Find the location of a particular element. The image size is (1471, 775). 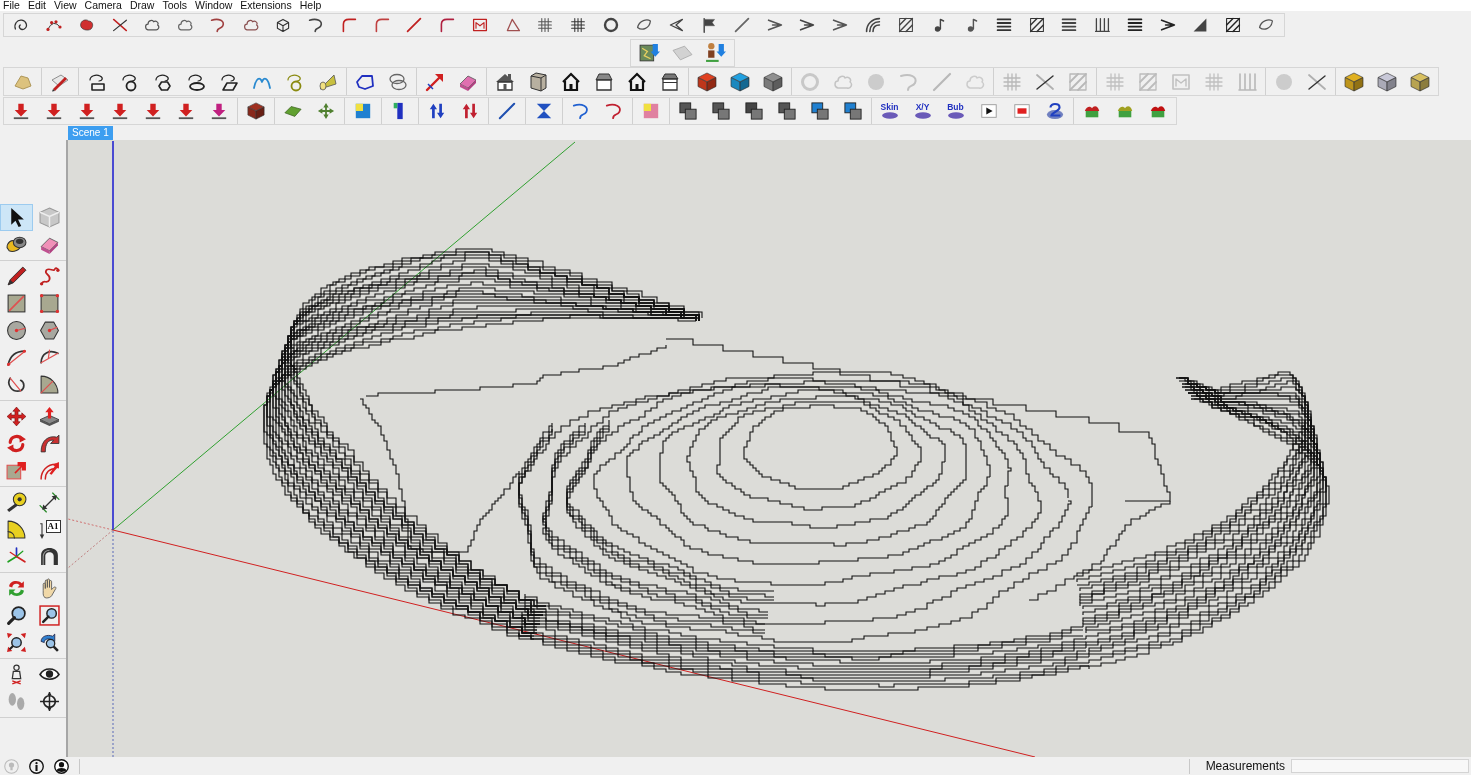

paired-arrows-icon is located at coordinates (469, 110).